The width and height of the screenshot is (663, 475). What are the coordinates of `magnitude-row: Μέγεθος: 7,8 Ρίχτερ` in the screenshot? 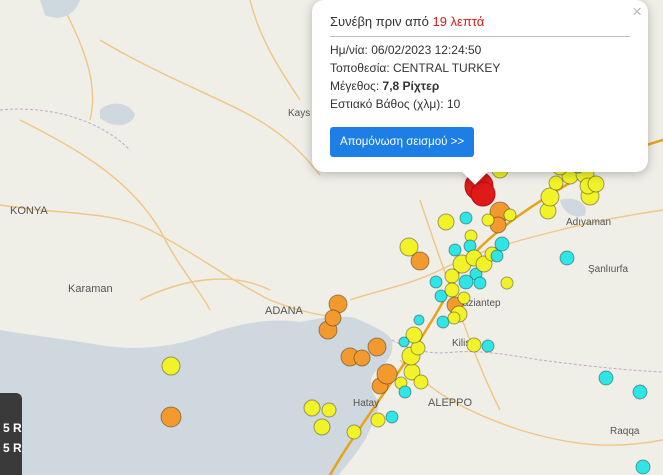 It's located at (481, 86).